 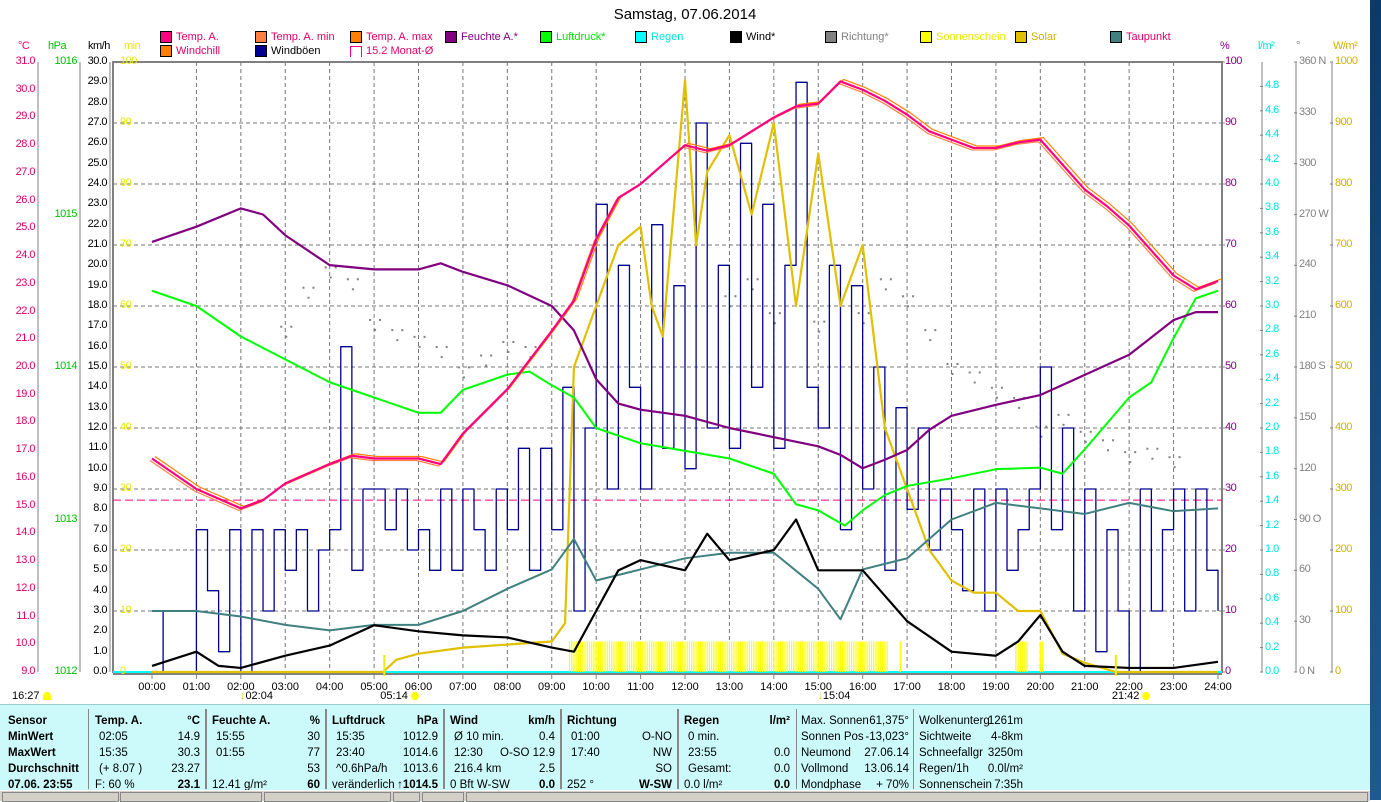 I want to click on astro-value: 61,375°, so click(x=889, y=721).